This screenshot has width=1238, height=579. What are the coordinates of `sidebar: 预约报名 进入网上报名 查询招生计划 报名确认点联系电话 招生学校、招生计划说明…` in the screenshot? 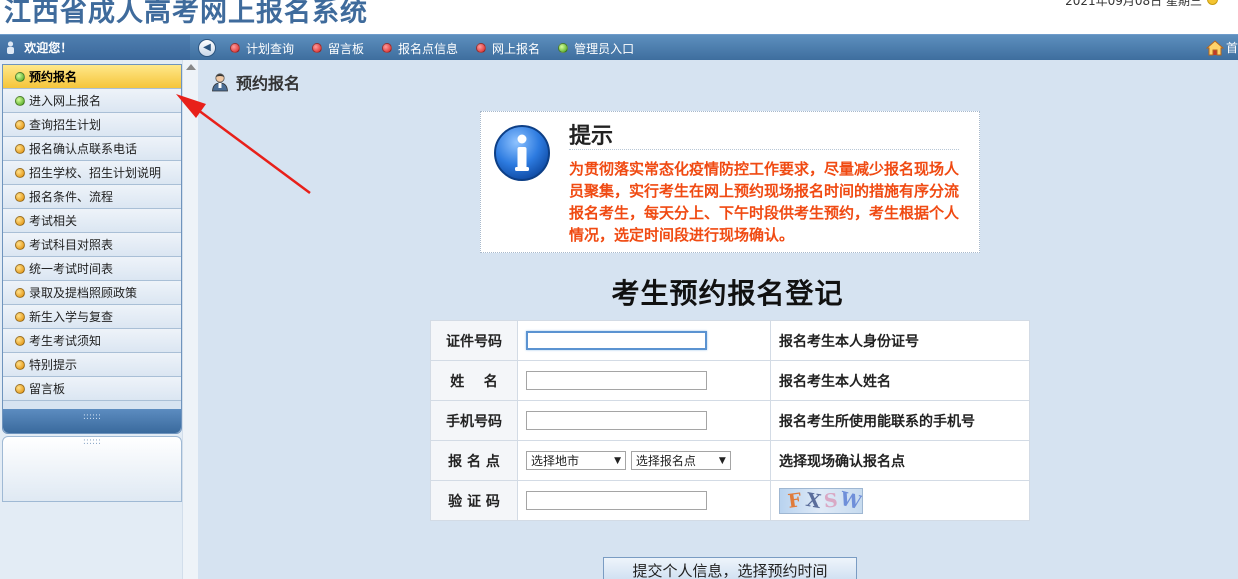 It's located at (99, 319).